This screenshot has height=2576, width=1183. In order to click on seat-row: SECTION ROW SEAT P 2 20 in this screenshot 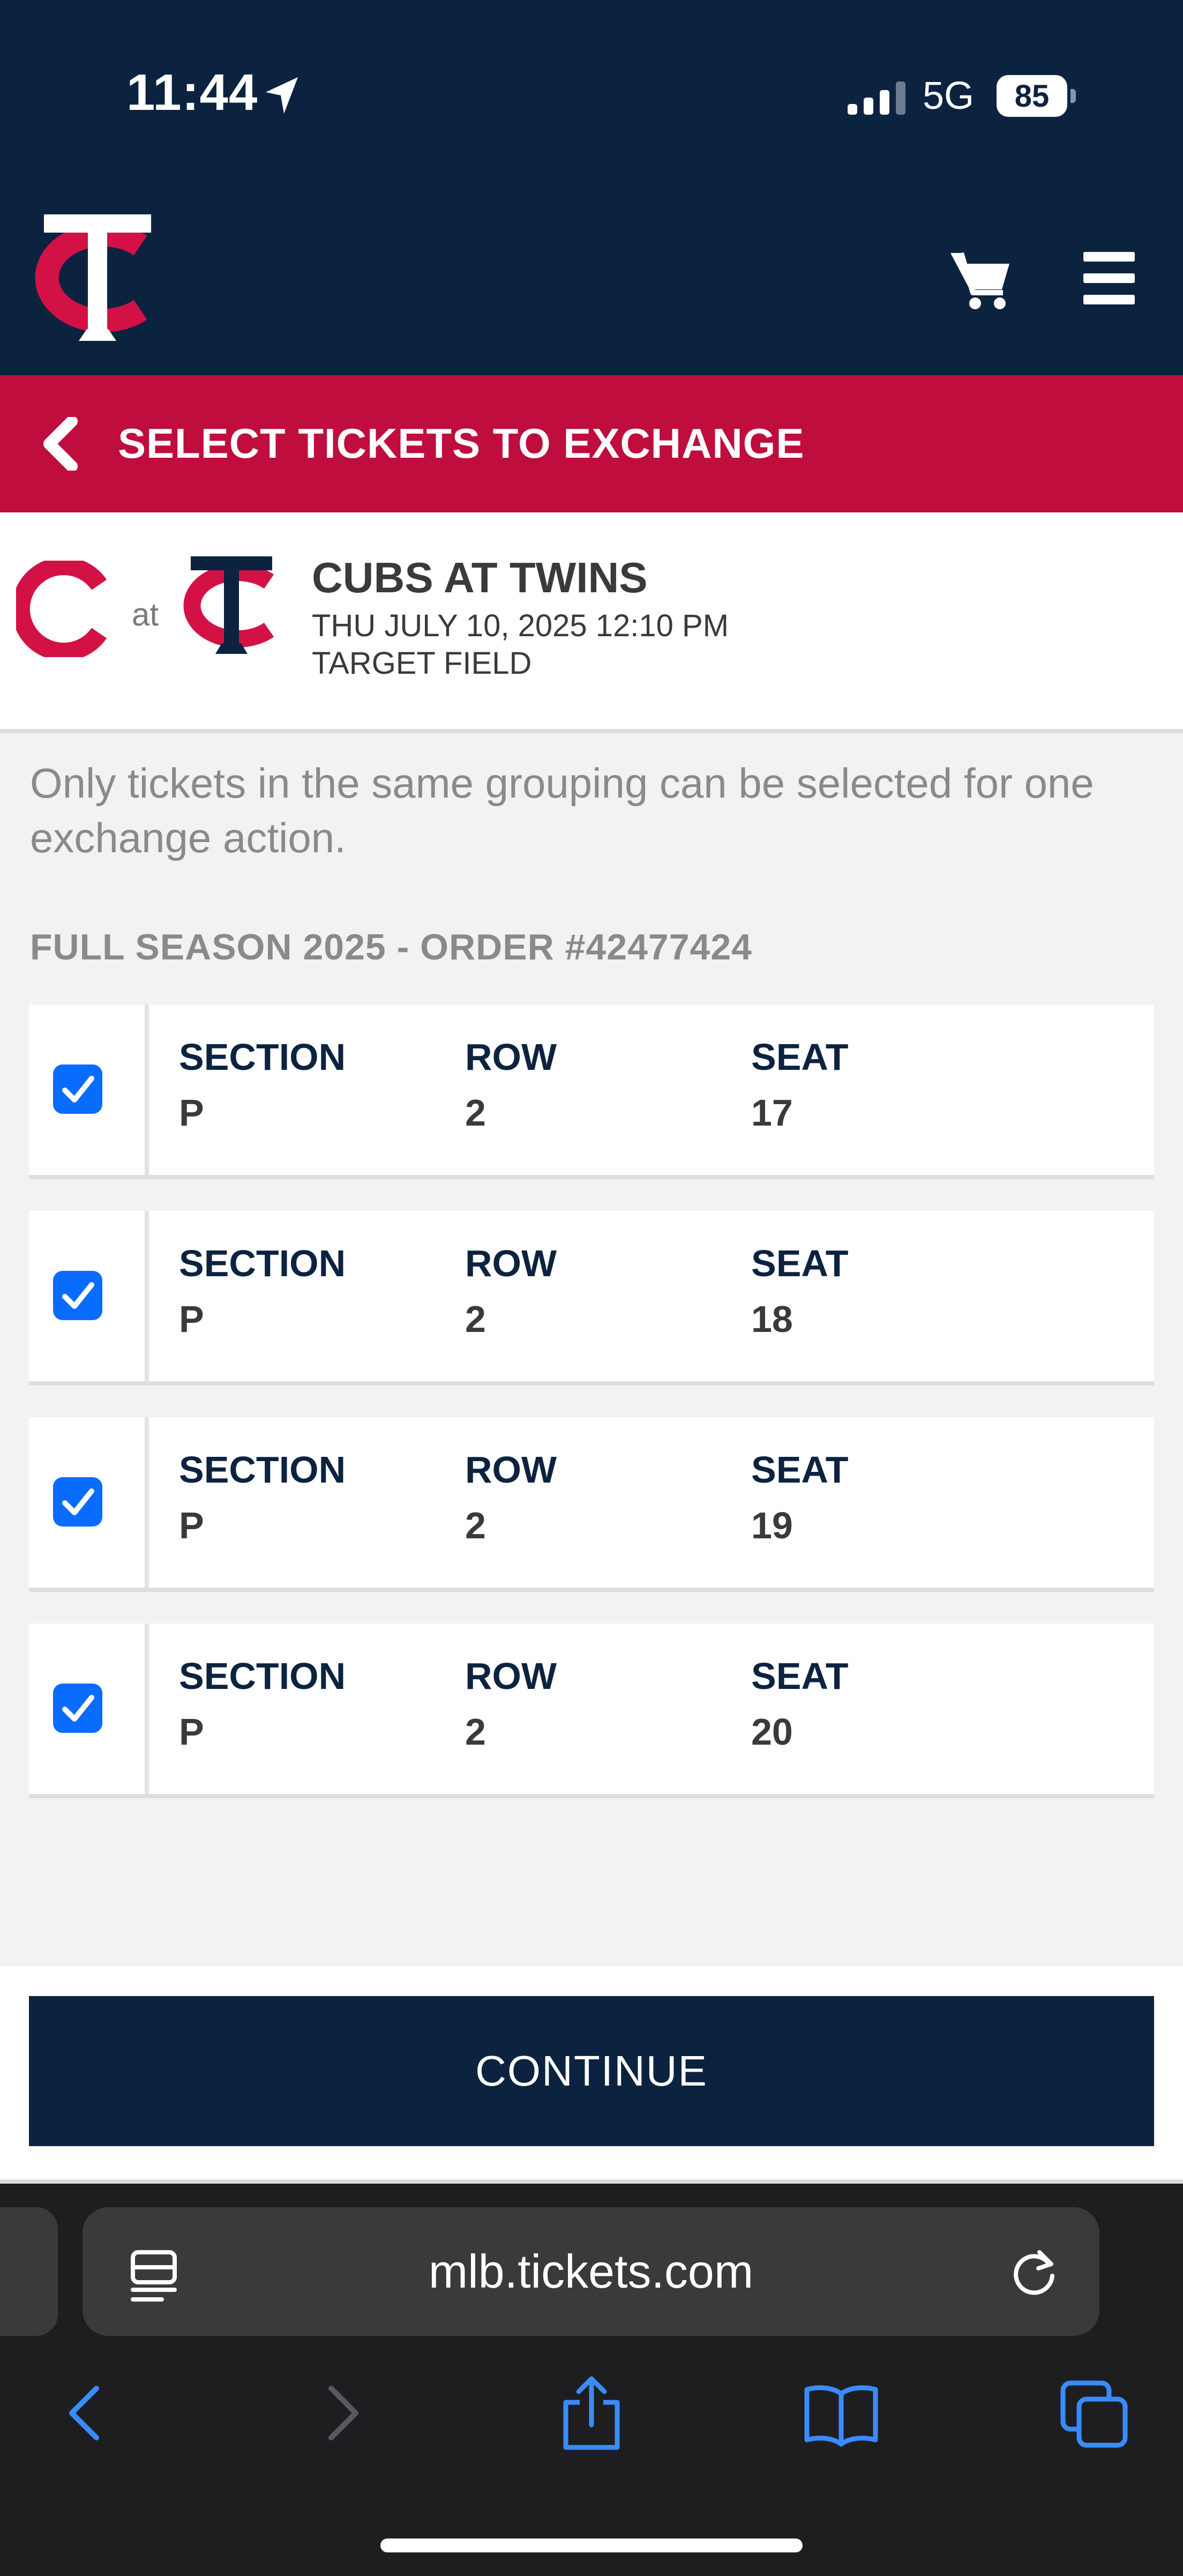, I will do `click(591, 1711)`.